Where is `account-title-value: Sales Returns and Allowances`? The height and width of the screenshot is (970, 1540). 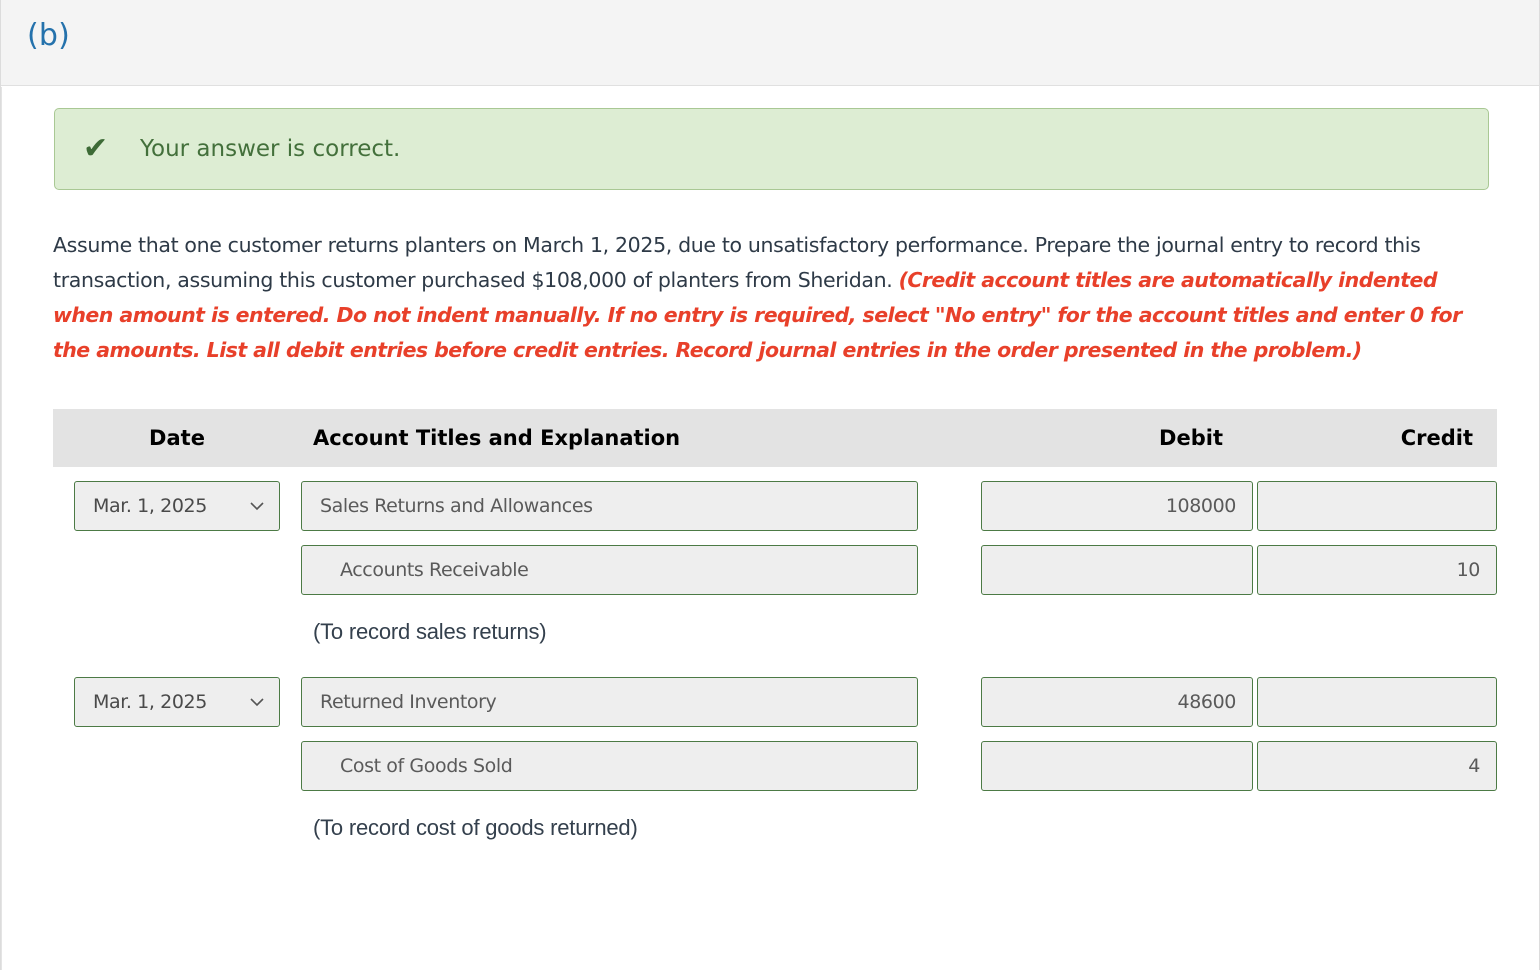 account-title-value: Sales Returns and Allowances is located at coordinates (456, 506).